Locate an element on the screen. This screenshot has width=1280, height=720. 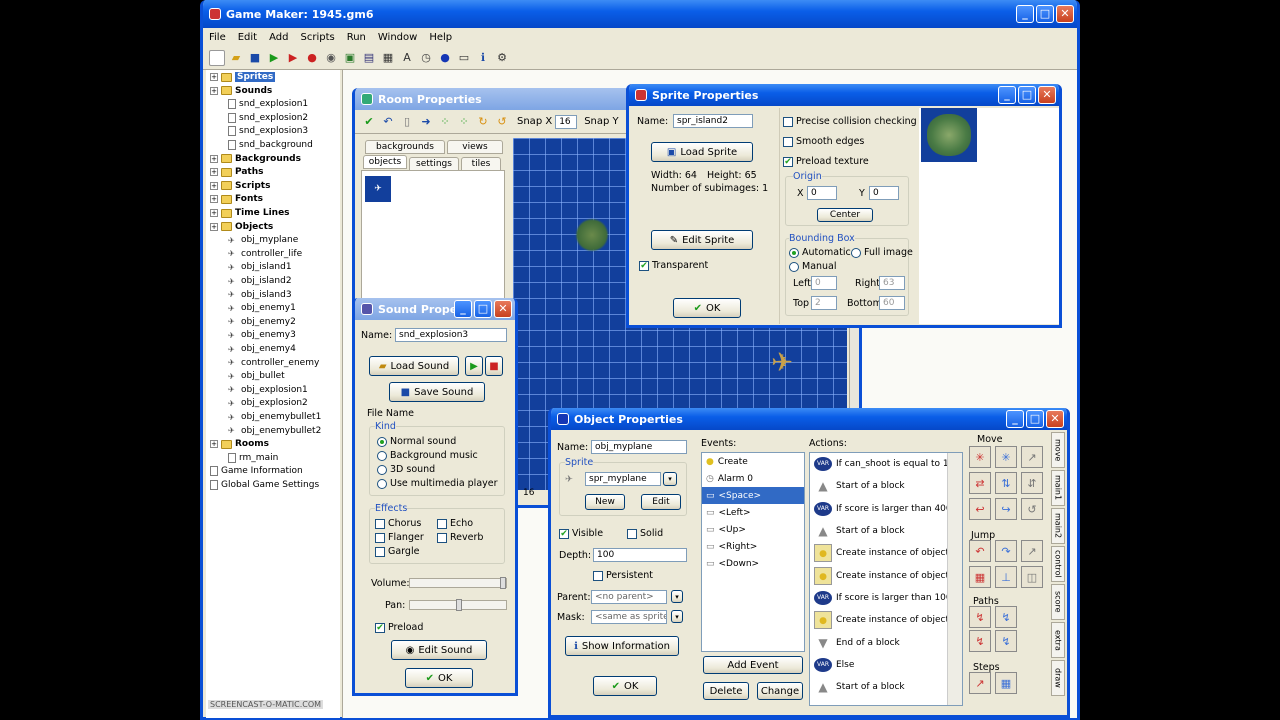
mask-menu-button: ▾ is located at coordinates (677, 616).